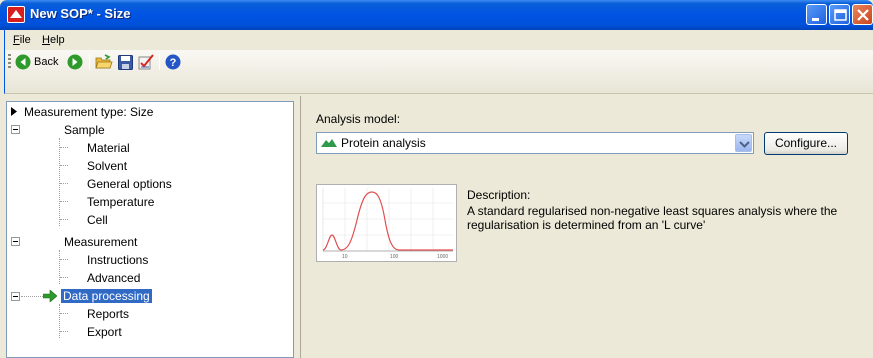 This screenshot has height=358, width=873. I want to click on open-button, so click(104, 62).